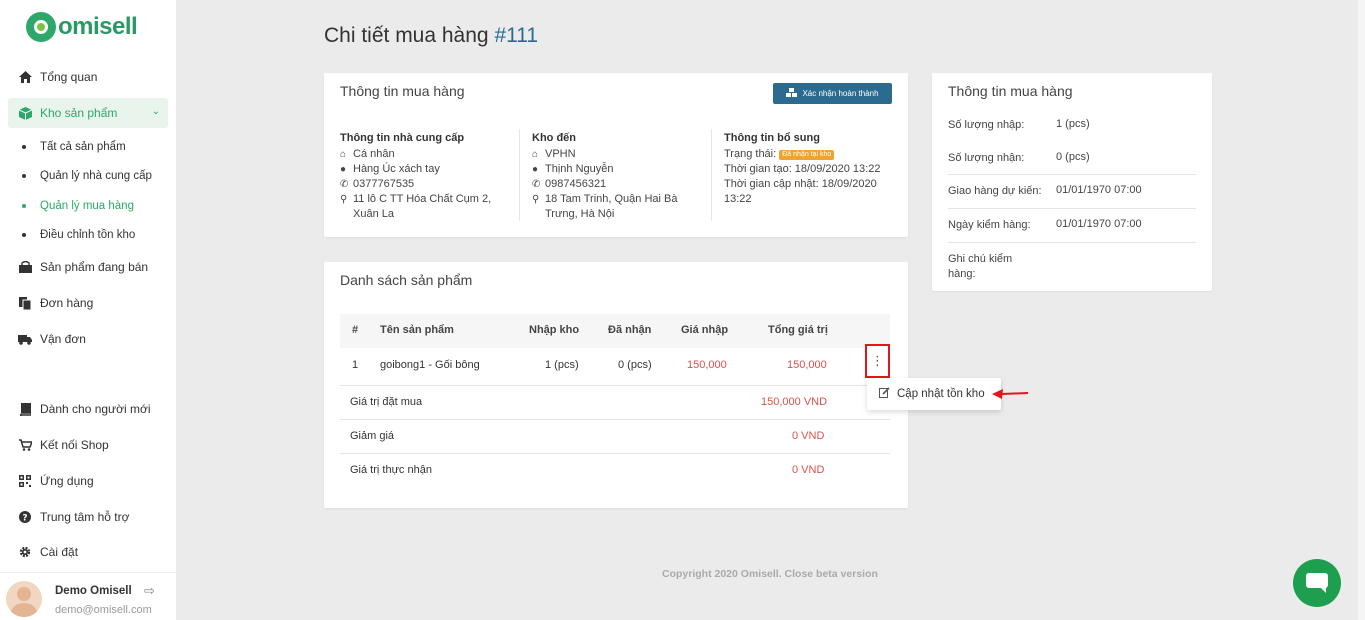 Image resolution: width=1365 pixels, height=620 pixels. I want to click on card-title: Thông tin mua hàng, so click(402, 91).